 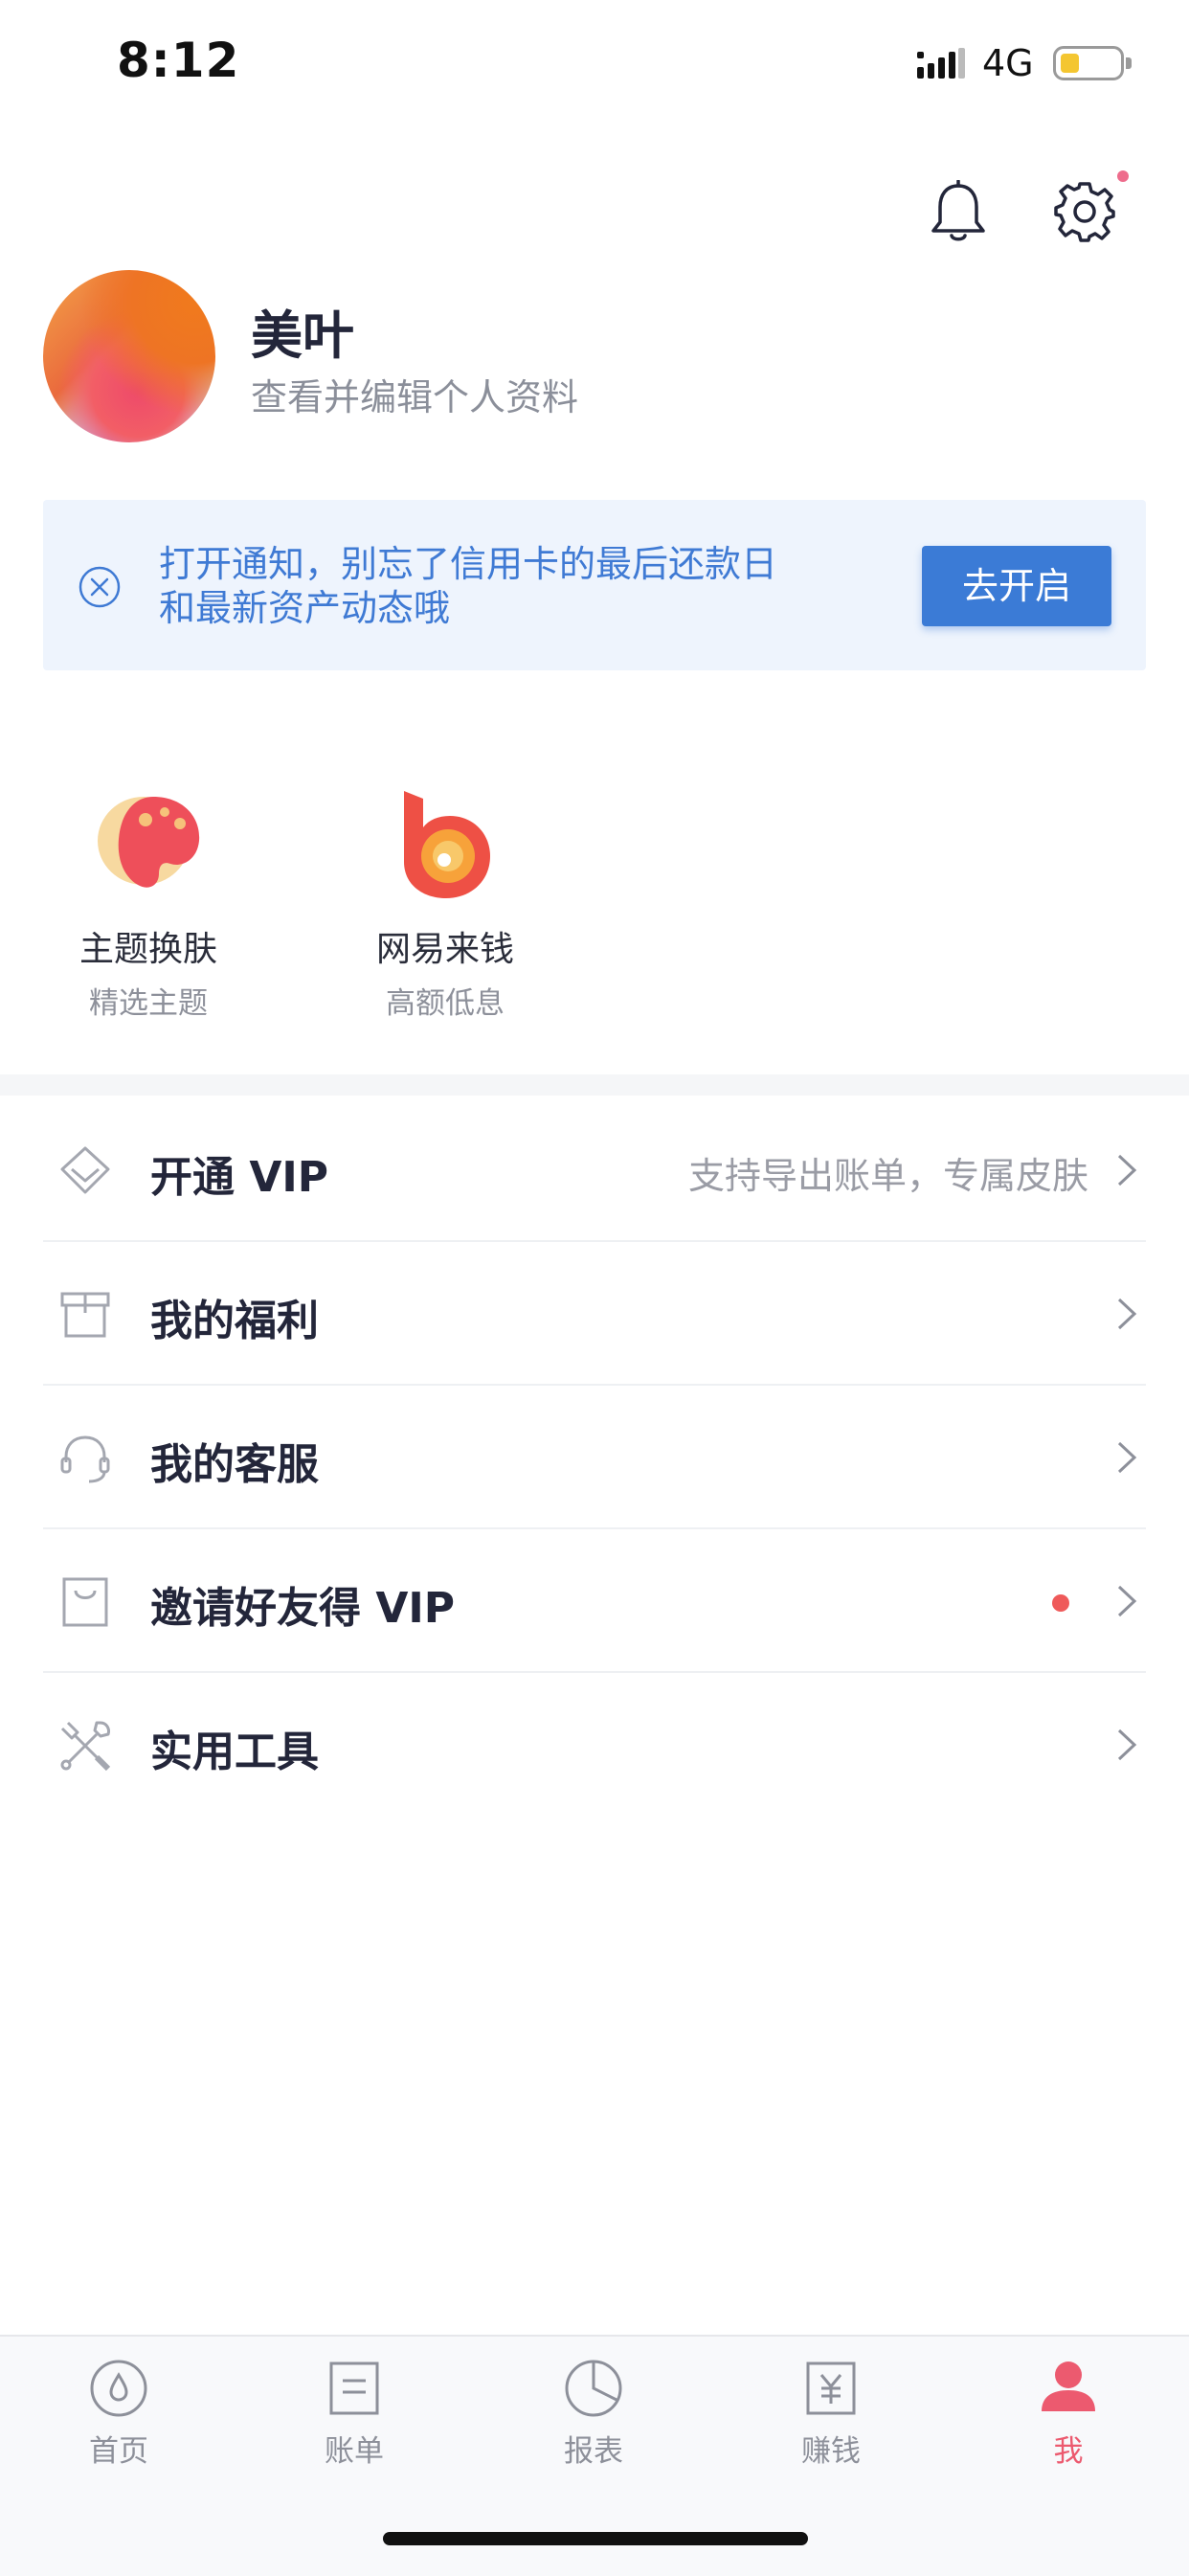 I want to click on menu-item-label: 我的客服, so click(x=234, y=1464).